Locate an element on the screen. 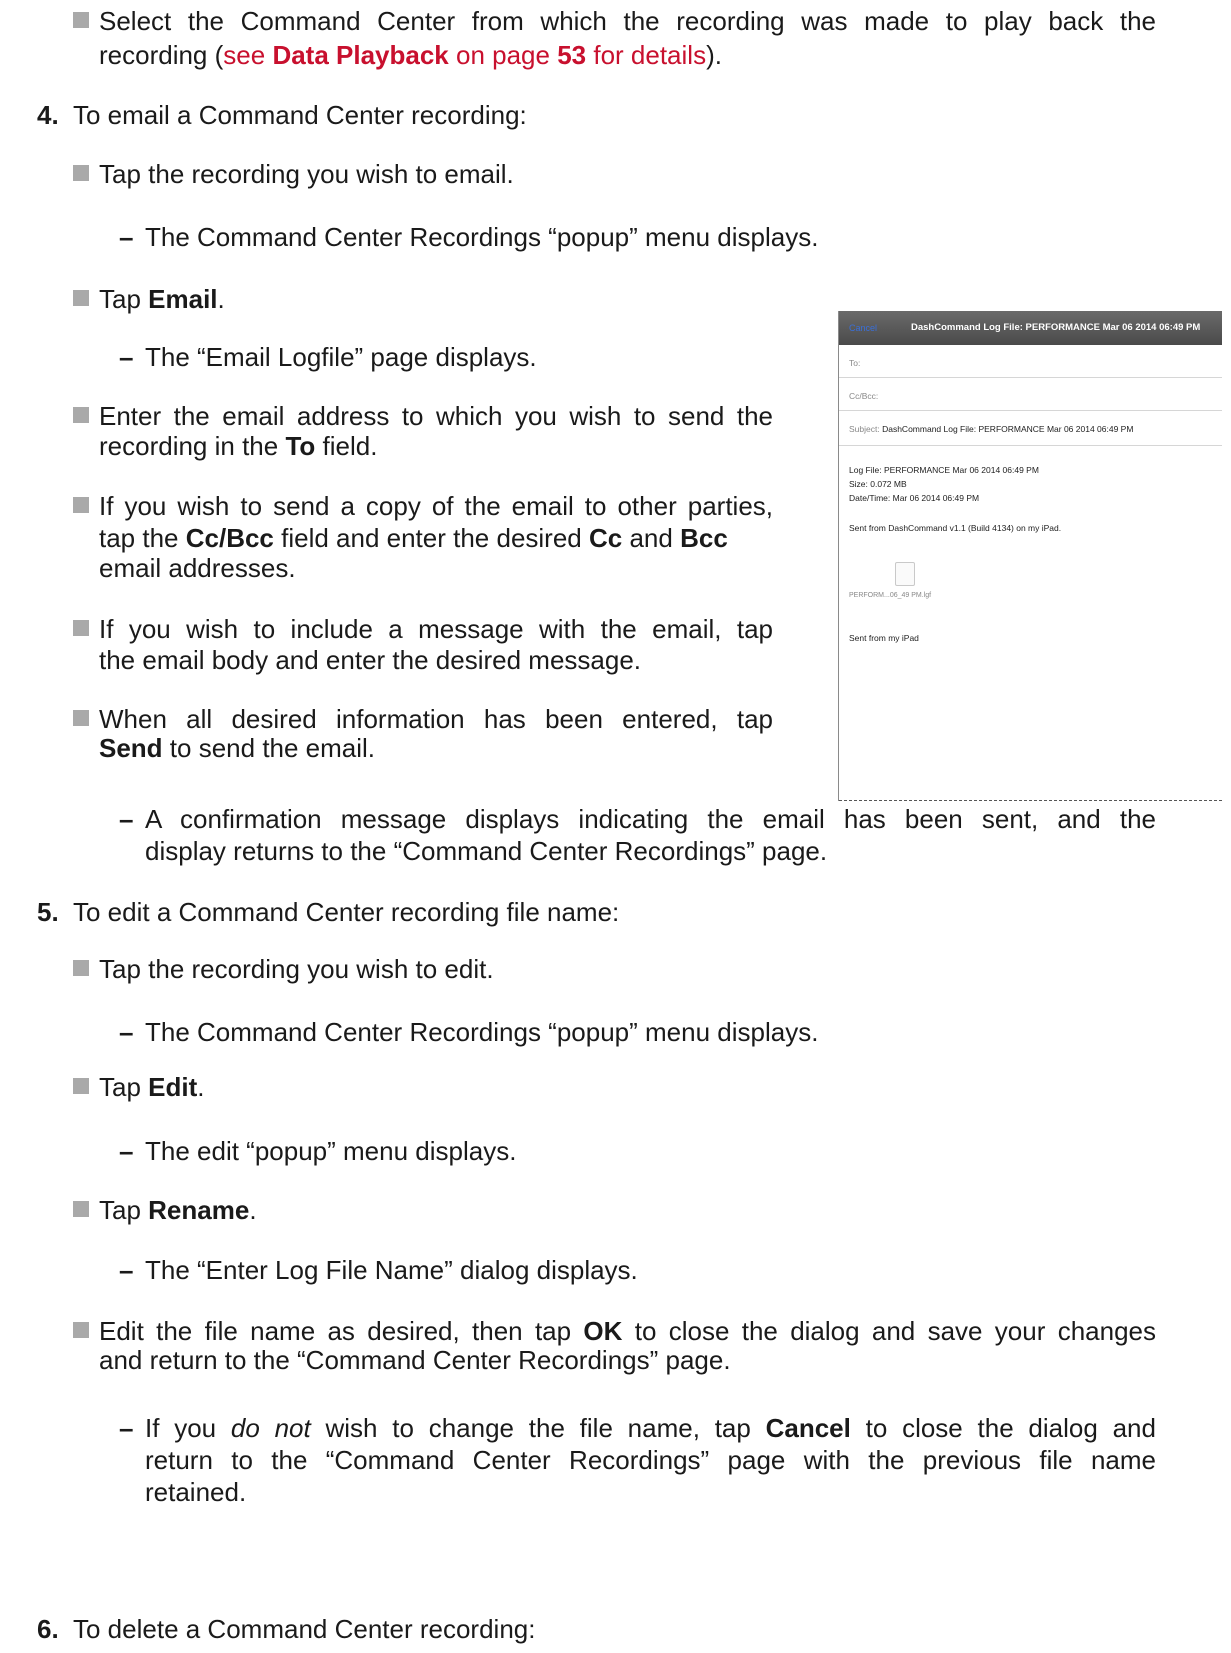 The height and width of the screenshot is (1653, 1231). step4-text: To email a Command Center recording: is located at coordinates (300, 115).